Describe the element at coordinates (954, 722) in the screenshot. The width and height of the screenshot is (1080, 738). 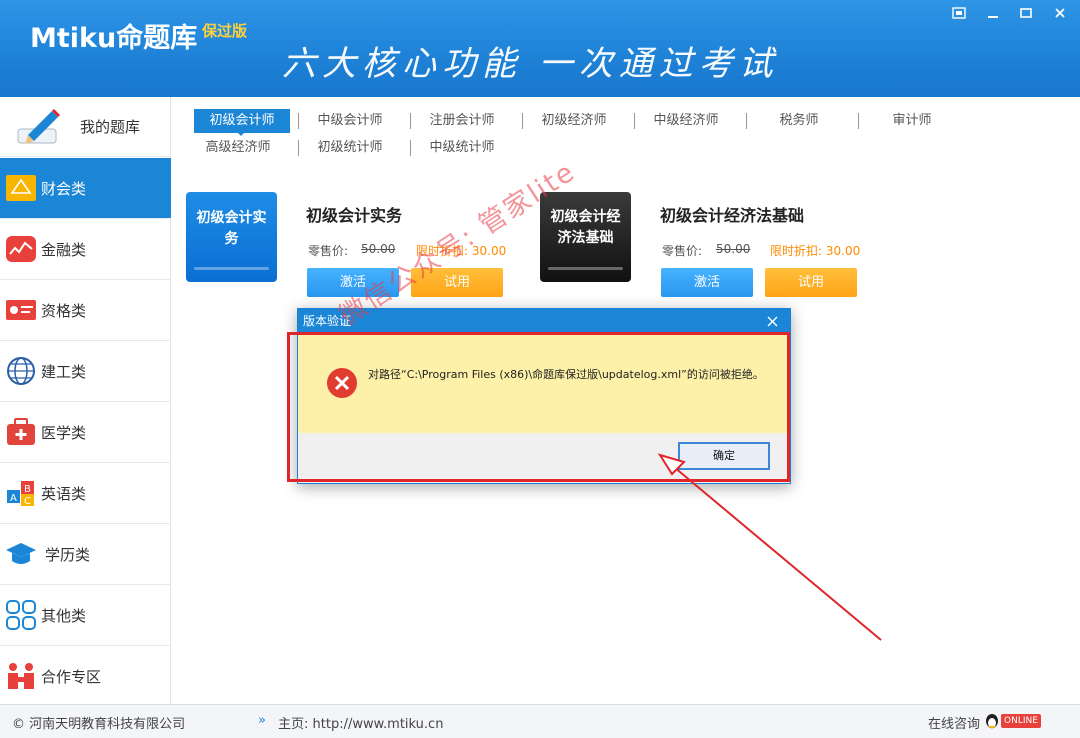
I see `online-consult-link: 在线咨询` at that location.